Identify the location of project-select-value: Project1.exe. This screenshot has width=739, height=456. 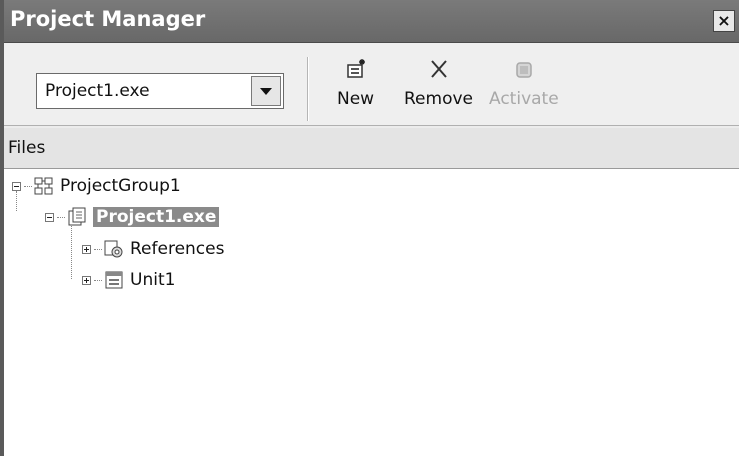
(97, 91).